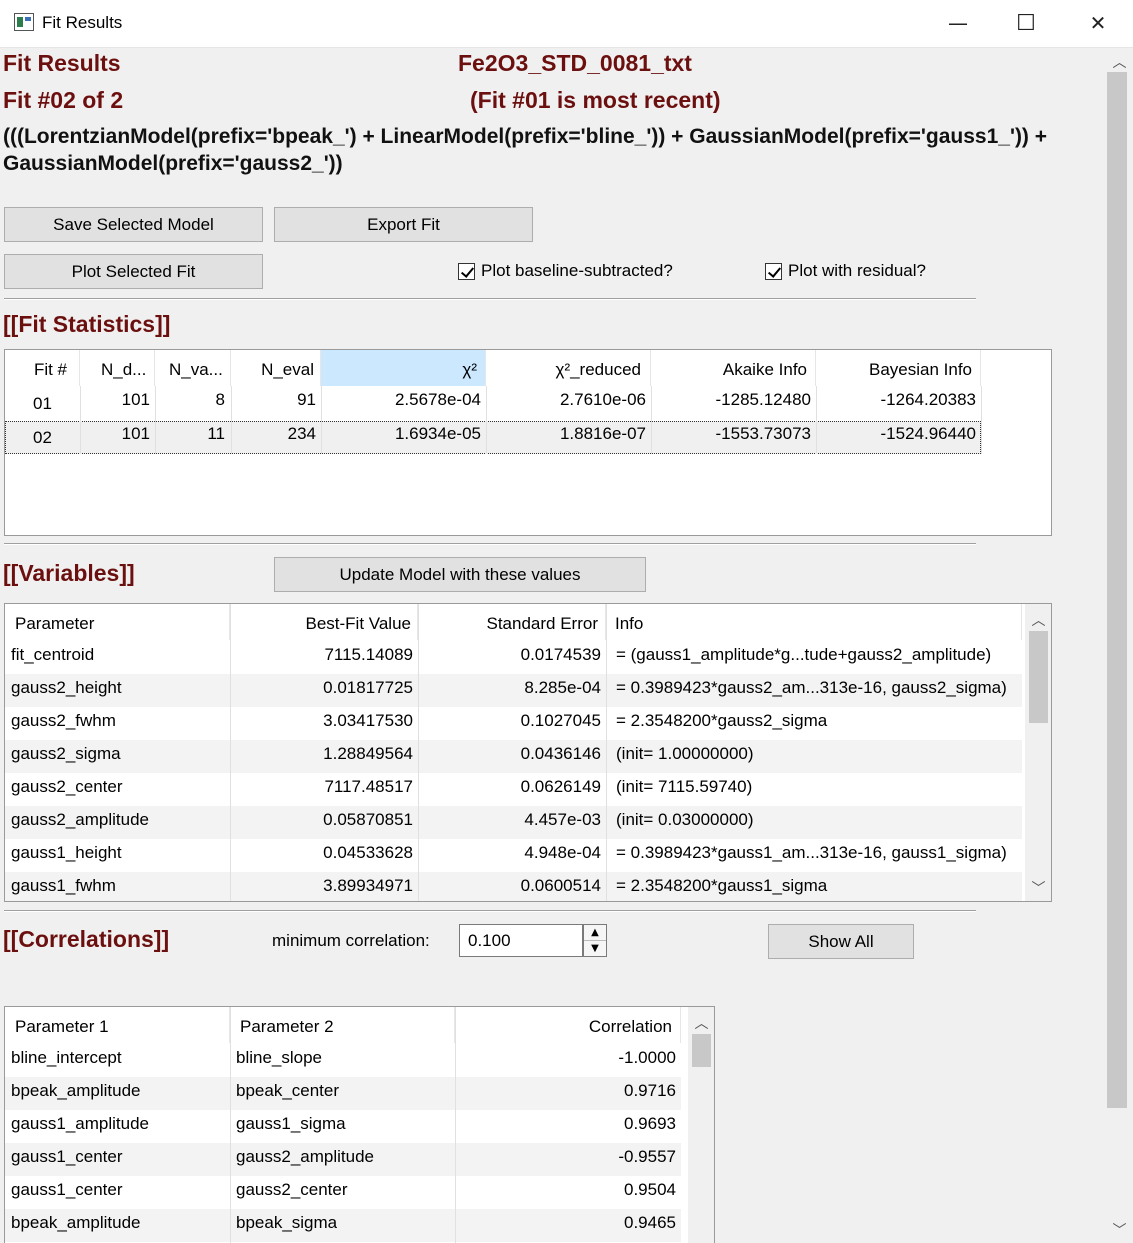 The width and height of the screenshot is (1133, 1243). Describe the element at coordinates (568, 1025) in the screenshot. I see `correlations-header-value: Correlation` at that location.